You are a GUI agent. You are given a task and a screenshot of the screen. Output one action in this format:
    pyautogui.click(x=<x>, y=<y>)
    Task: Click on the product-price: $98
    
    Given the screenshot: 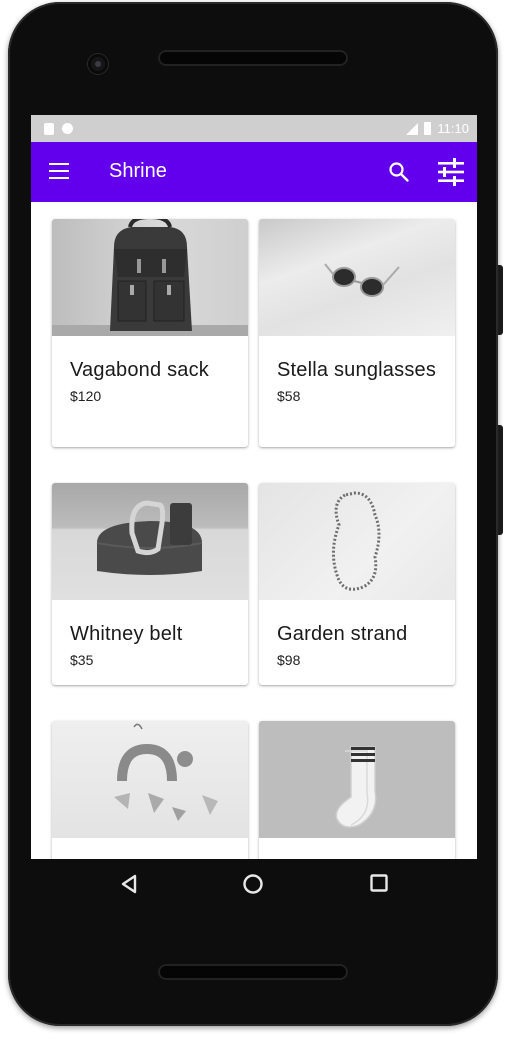 What is the action you would take?
    pyautogui.click(x=289, y=660)
    